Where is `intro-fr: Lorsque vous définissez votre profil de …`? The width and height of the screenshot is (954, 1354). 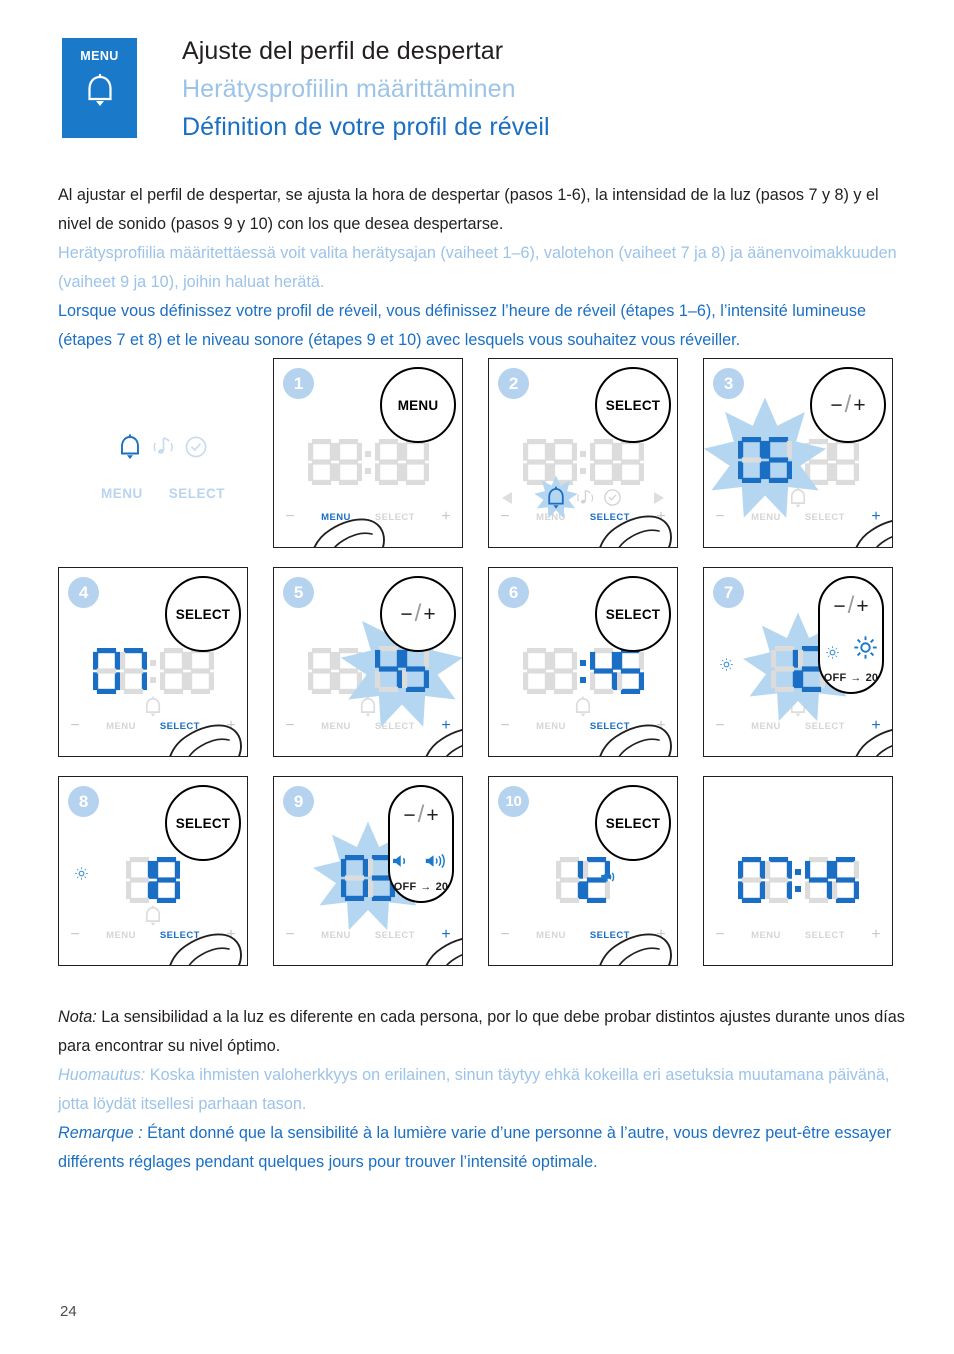
intro-fr: Lorsque vous définissez votre profil de … is located at coordinates (462, 325).